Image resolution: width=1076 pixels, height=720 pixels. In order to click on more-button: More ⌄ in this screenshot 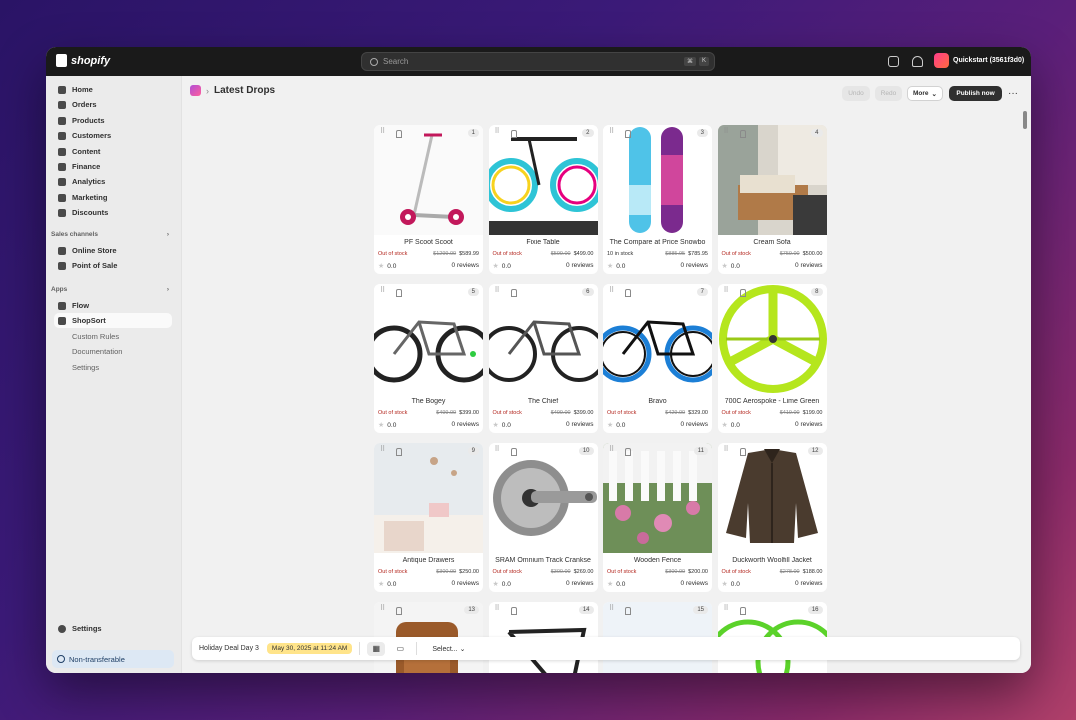, I will do `click(925, 93)`.